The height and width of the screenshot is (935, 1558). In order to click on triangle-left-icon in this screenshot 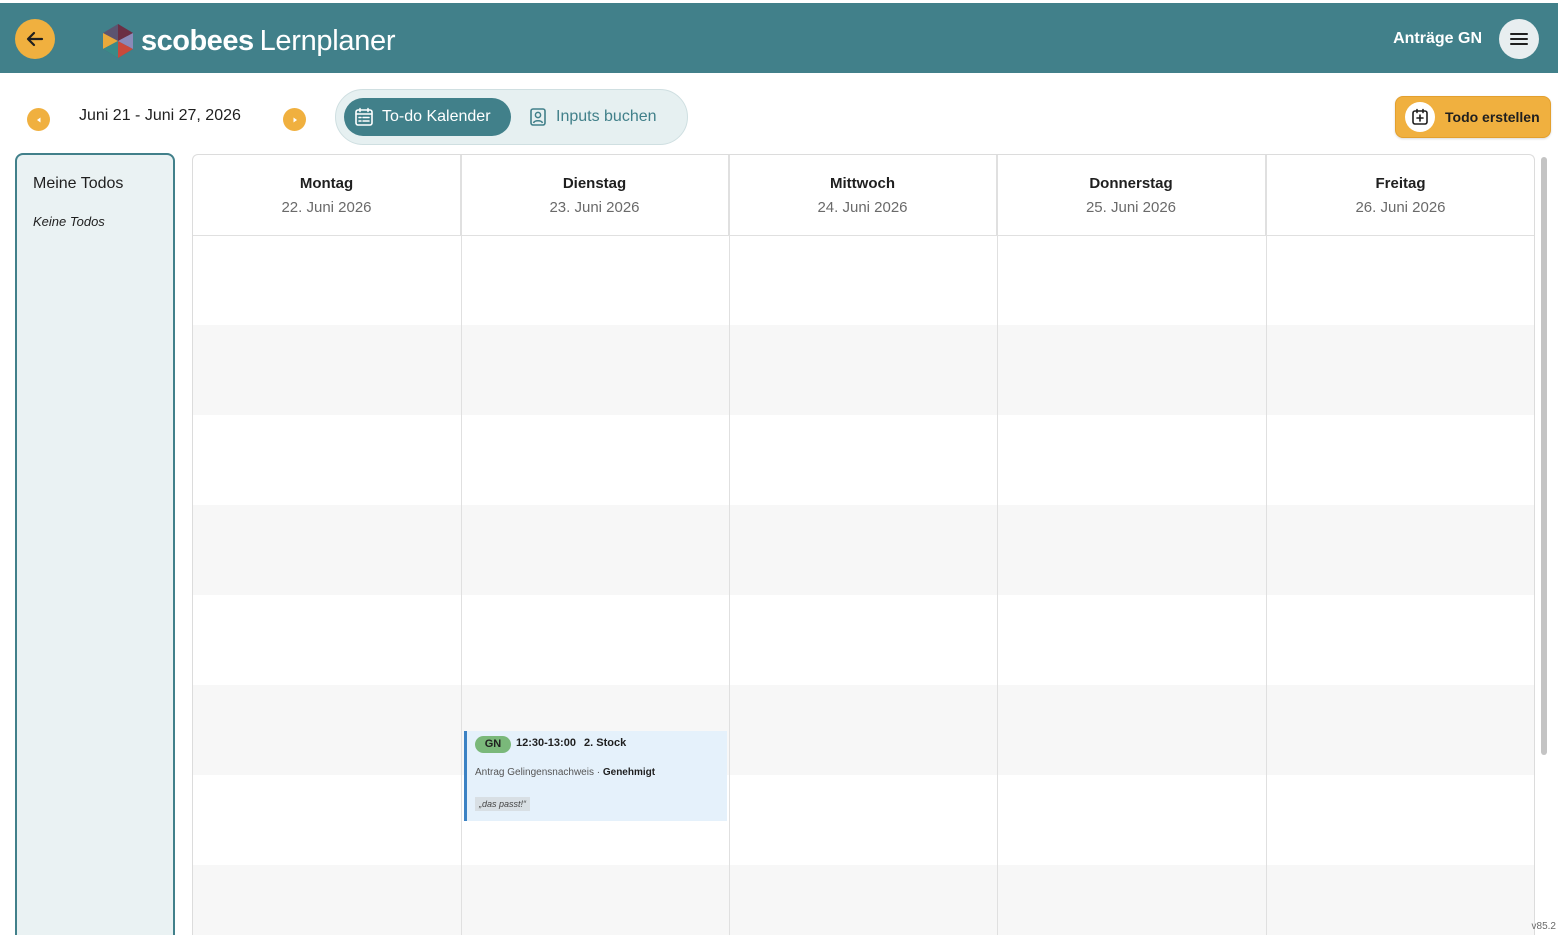, I will do `click(38, 119)`.